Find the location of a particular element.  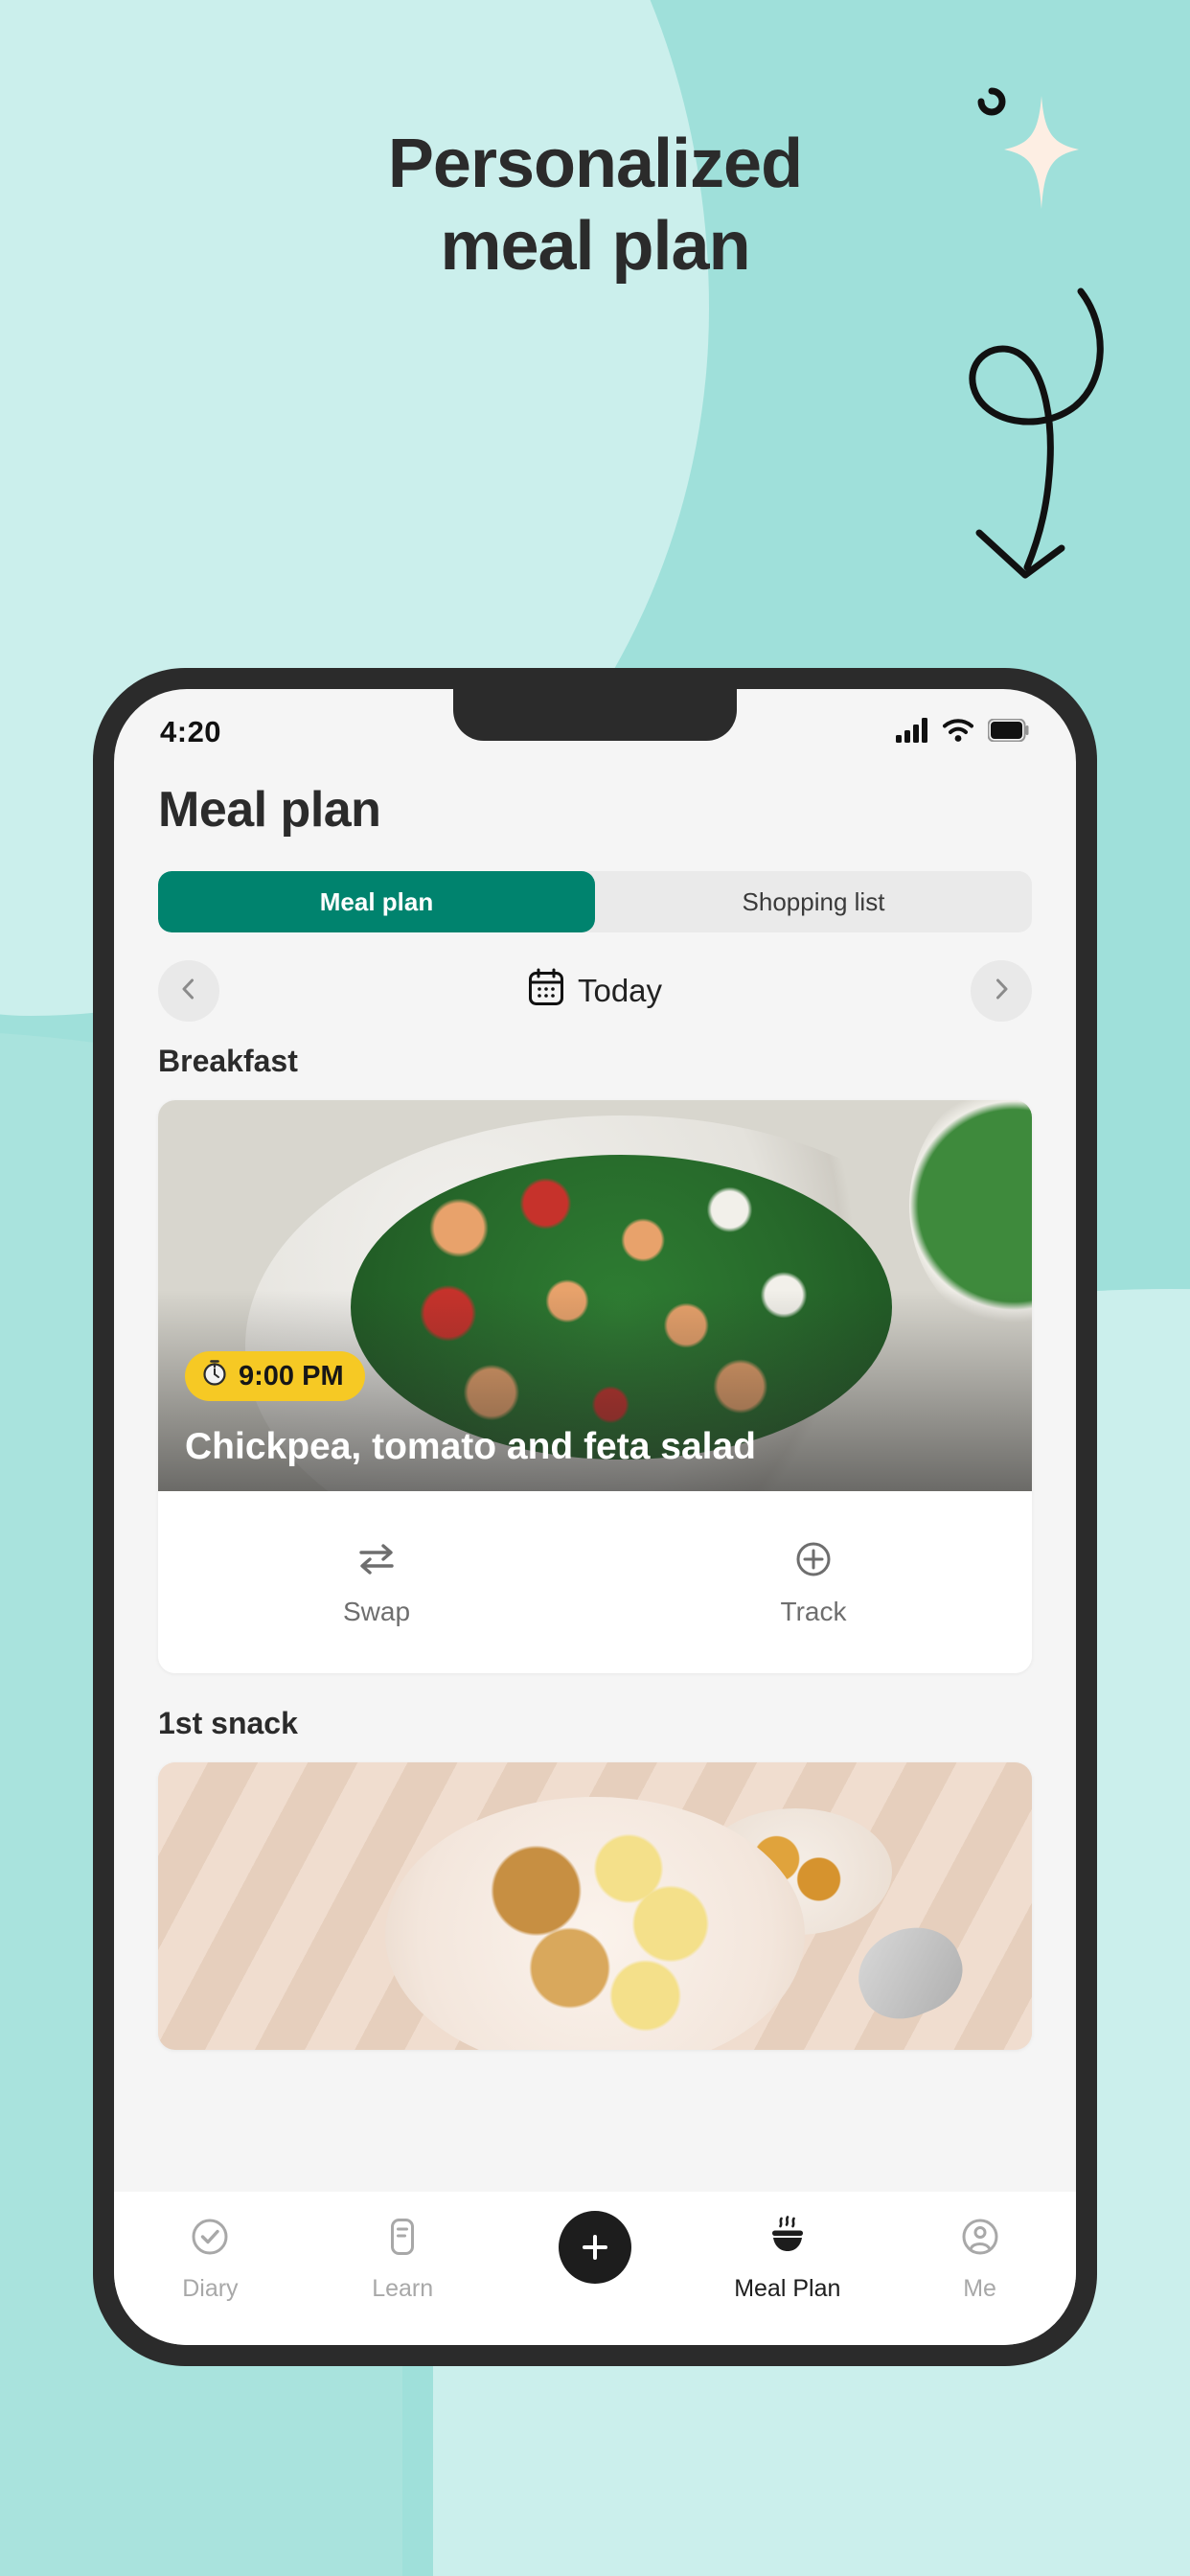

meal-card-snack is located at coordinates (595, 1906).